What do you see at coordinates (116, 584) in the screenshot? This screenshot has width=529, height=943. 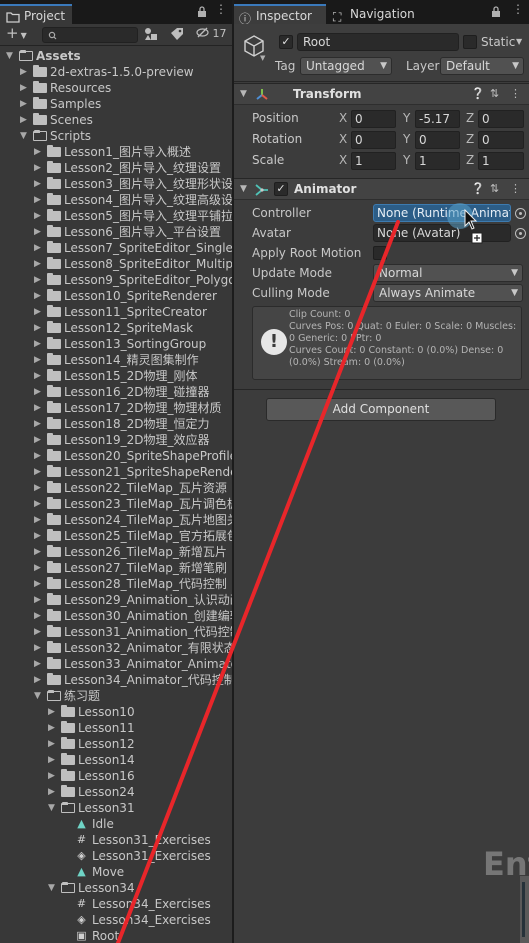 I see `tree-item: ▶ Lesson28_TileMap_代码控制` at bounding box center [116, 584].